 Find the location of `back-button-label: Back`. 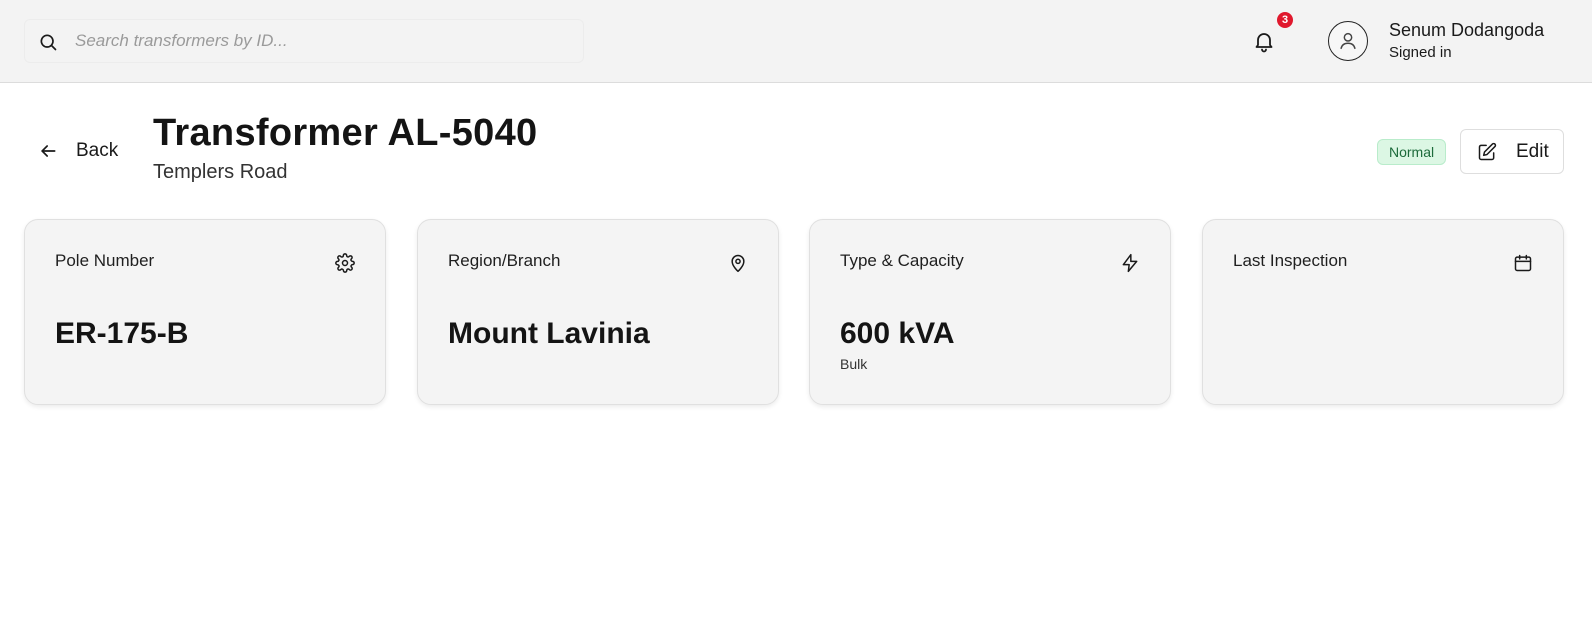

back-button-label: Back is located at coordinates (97, 150).